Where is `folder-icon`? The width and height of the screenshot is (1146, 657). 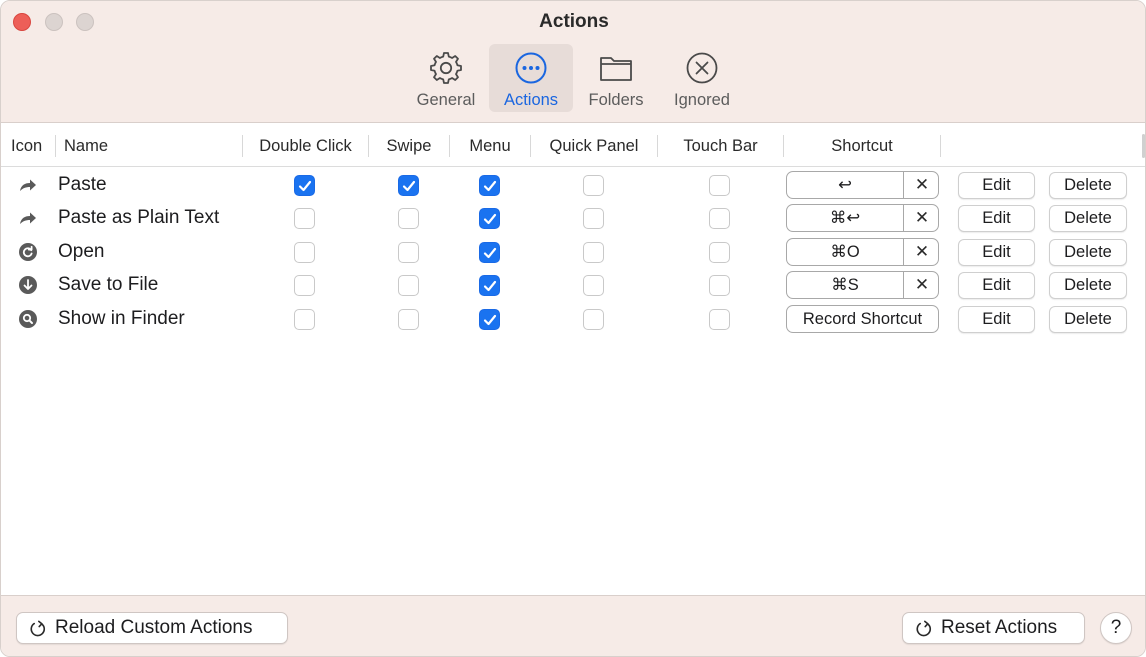
folder-icon is located at coordinates (616, 69).